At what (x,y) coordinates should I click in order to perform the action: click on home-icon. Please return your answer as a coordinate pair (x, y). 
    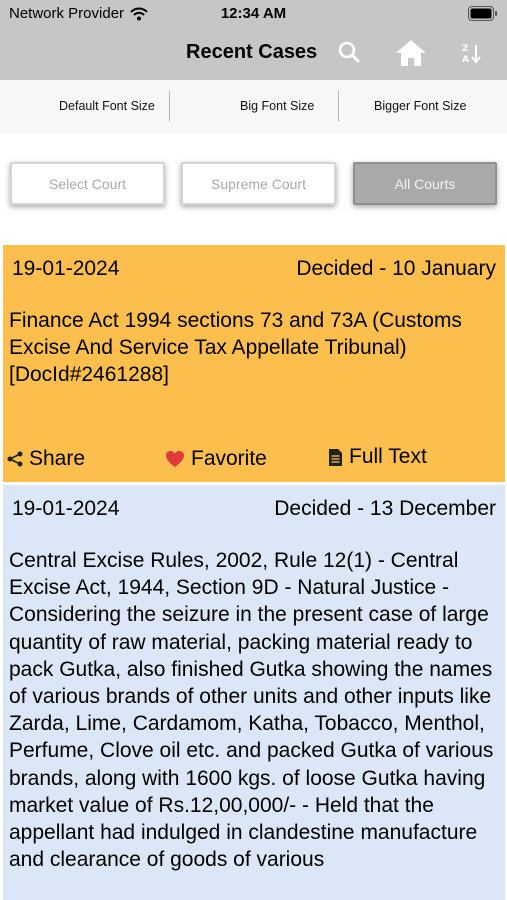
    Looking at the image, I should click on (411, 53).